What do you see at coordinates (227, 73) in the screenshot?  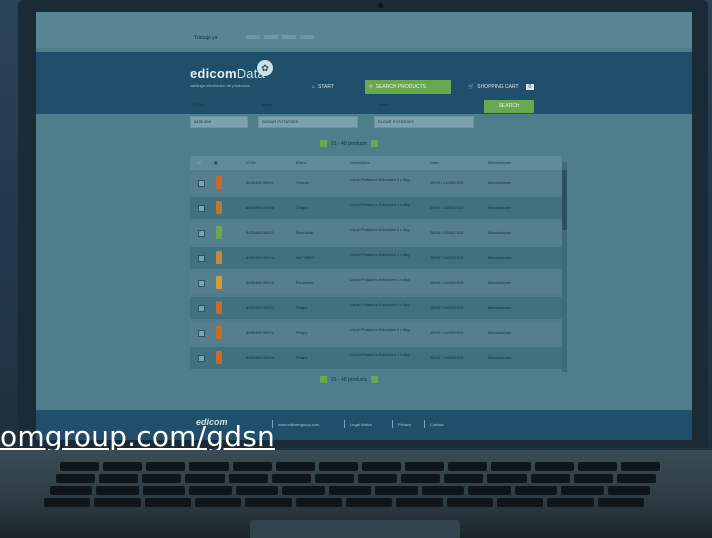 I see `edicom-data-logo: edicomData` at bounding box center [227, 73].